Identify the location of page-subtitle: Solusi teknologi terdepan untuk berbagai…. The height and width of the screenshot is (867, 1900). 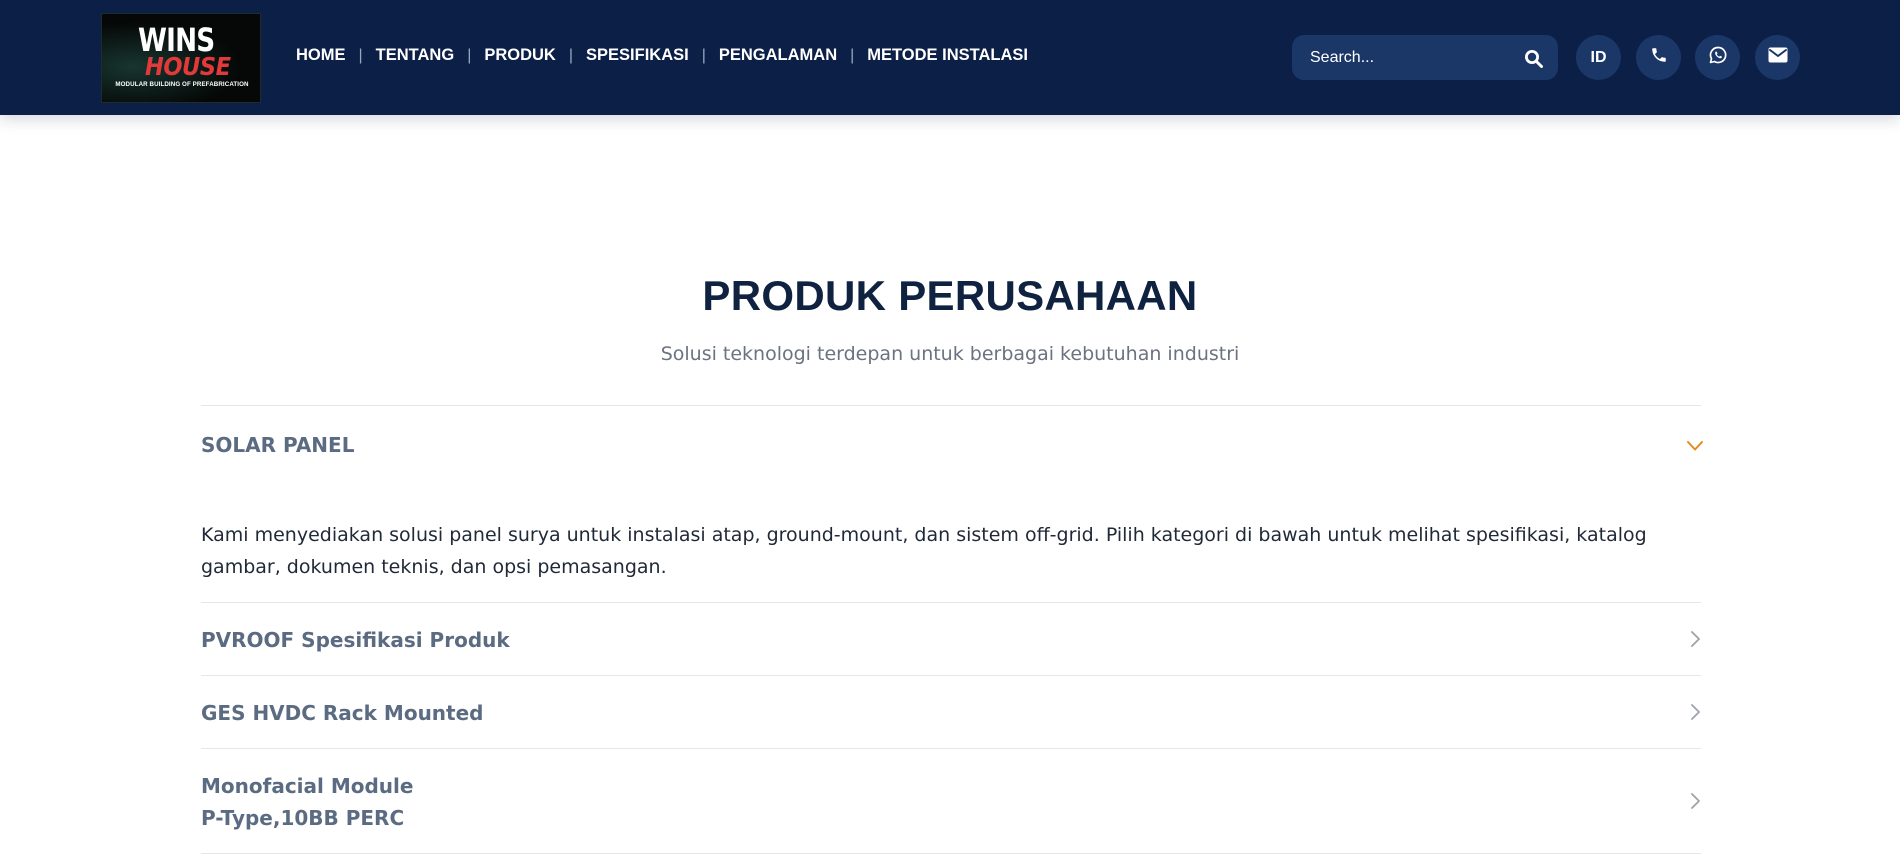
(950, 354).